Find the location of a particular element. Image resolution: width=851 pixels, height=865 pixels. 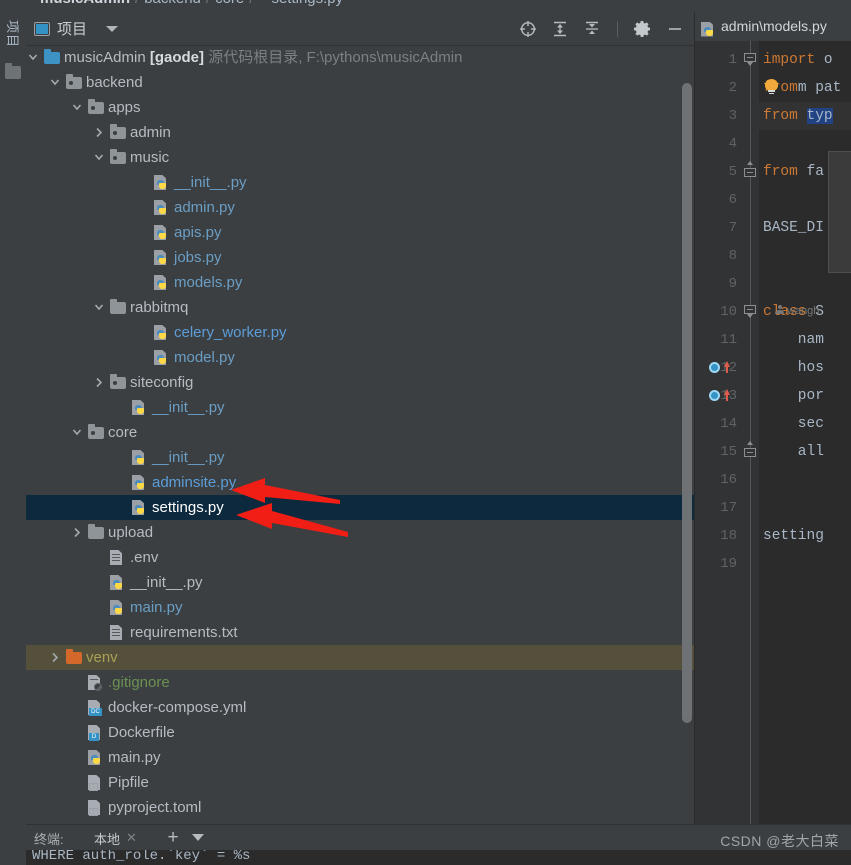

breadcrumb-item-backend: backend is located at coordinates (172, 3).